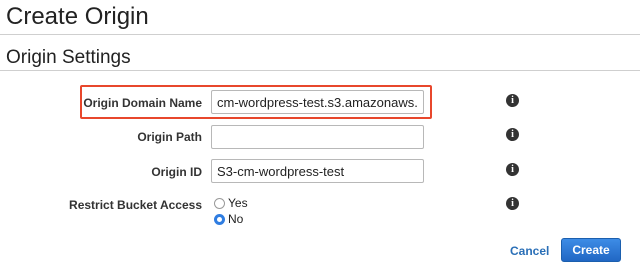 Image resolution: width=640 pixels, height=271 pixels. I want to click on cancel-link: Cancel, so click(529, 251).